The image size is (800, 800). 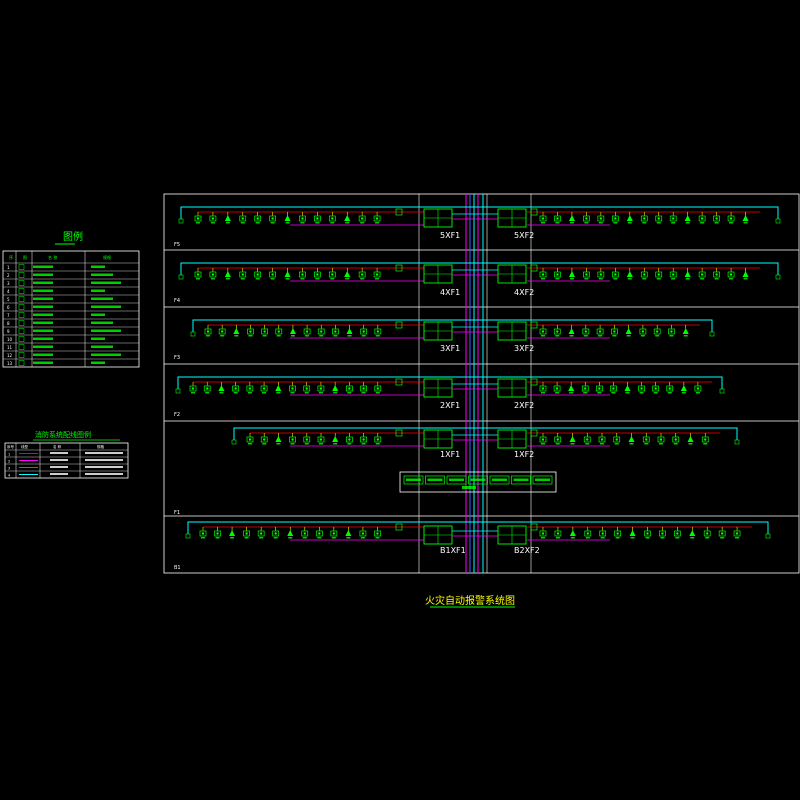 What do you see at coordinates (107, 257) in the screenshot?
I see `legend-header: 规格` at bounding box center [107, 257].